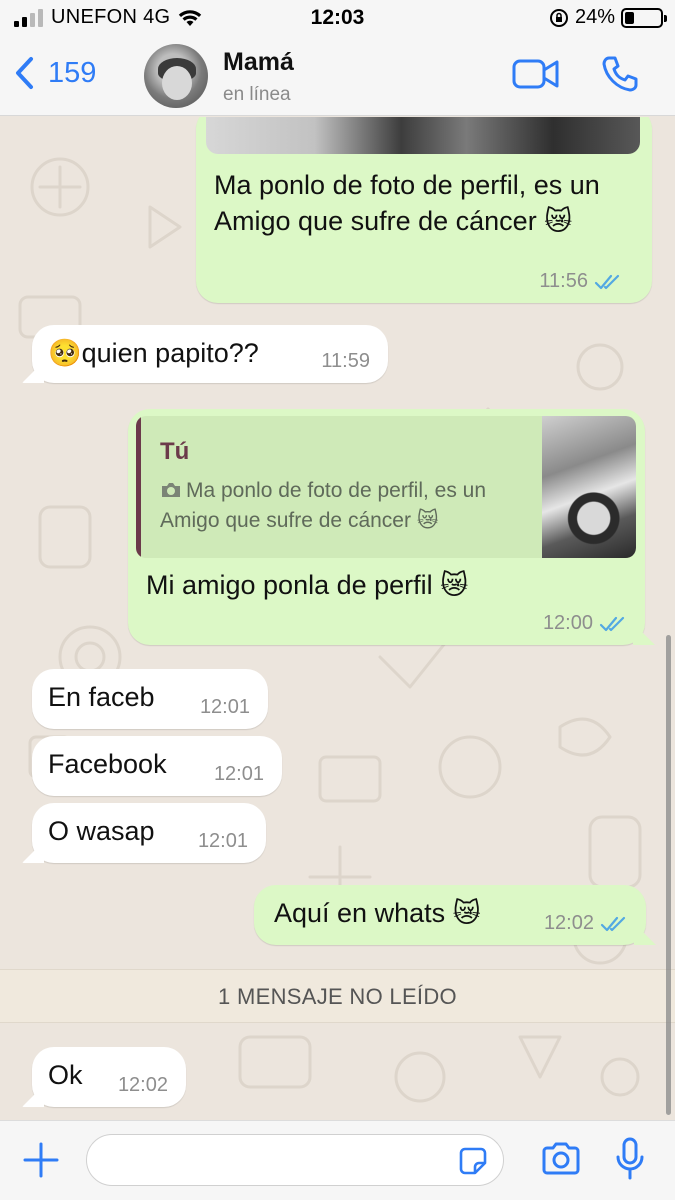 This screenshot has height=1200, width=675. What do you see at coordinates (345, 361) in the screenshot?
I see `message-time: 11:59` at bounding box center [345, 361].